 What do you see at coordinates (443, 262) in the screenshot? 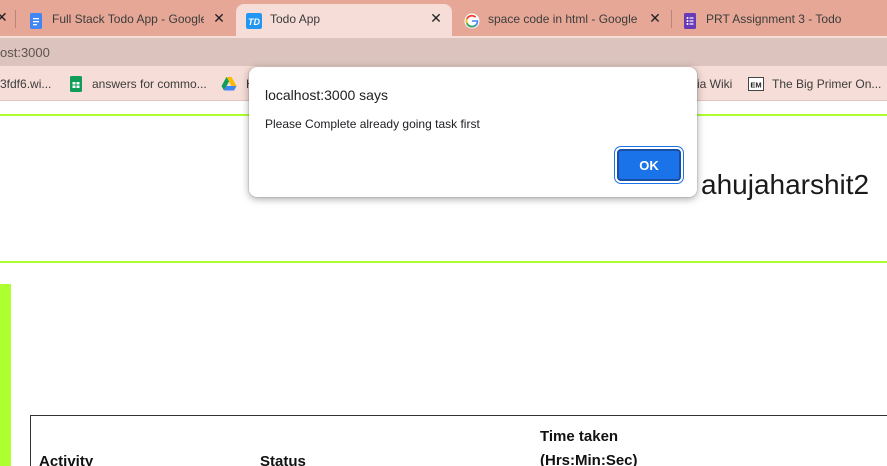
I see `header-bottom-border` at bounding box center [443, 262].